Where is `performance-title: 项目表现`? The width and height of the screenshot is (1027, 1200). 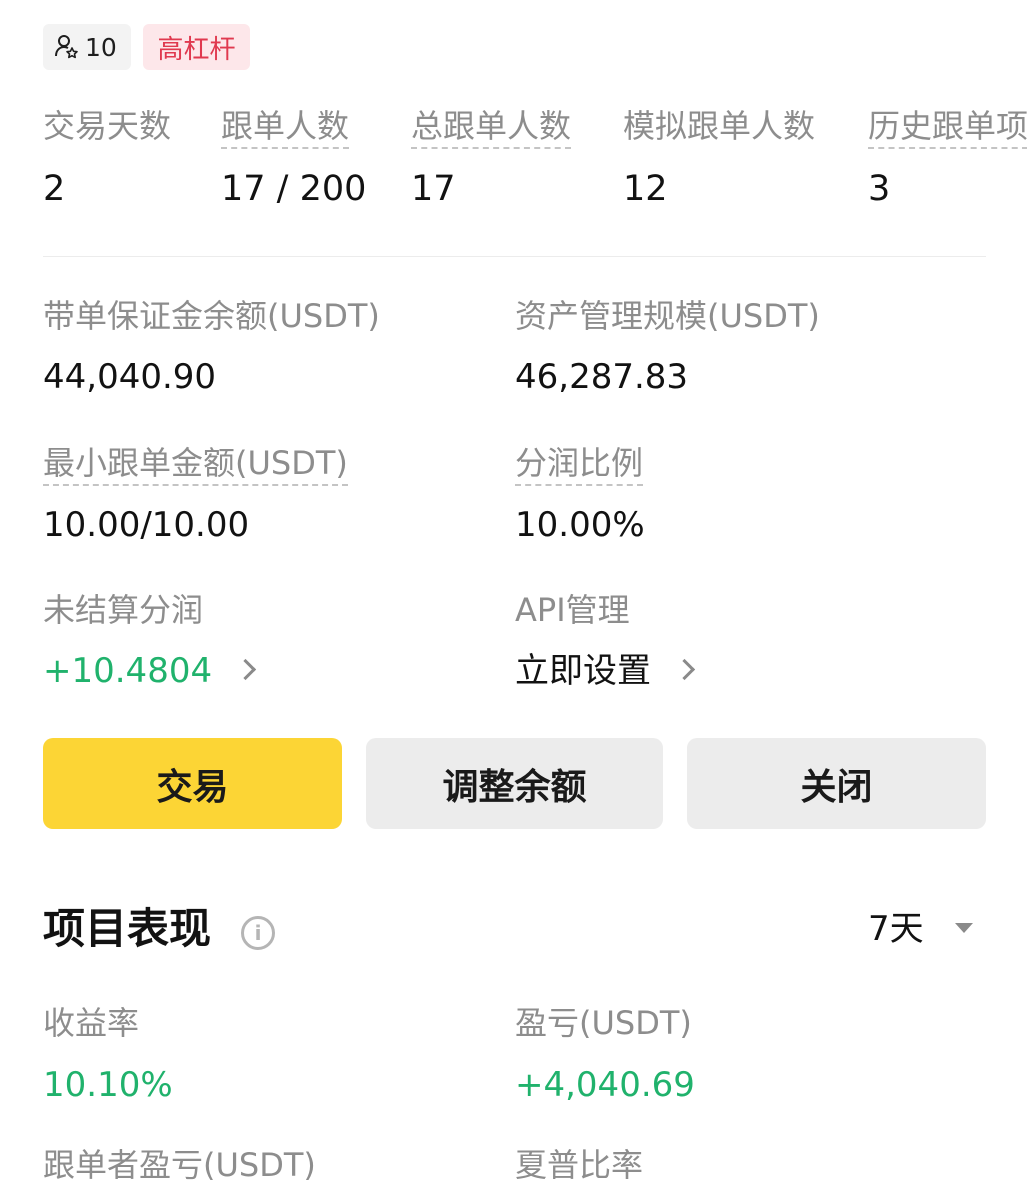 performance-title: 项目表现 is located at coordinates (127, 928).